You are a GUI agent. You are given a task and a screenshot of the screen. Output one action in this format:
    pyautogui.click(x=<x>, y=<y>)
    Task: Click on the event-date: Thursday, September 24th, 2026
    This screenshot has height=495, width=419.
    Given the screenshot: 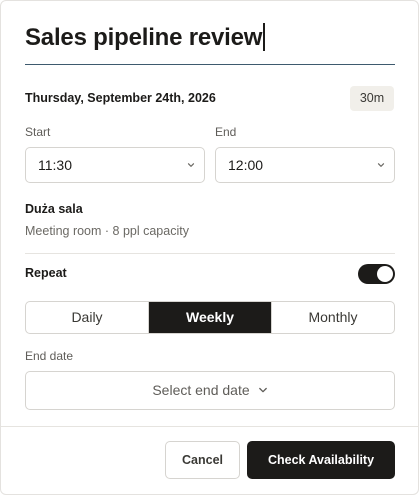 What is the action you would take?
    pyautogui.click(x=120, y=98)
    